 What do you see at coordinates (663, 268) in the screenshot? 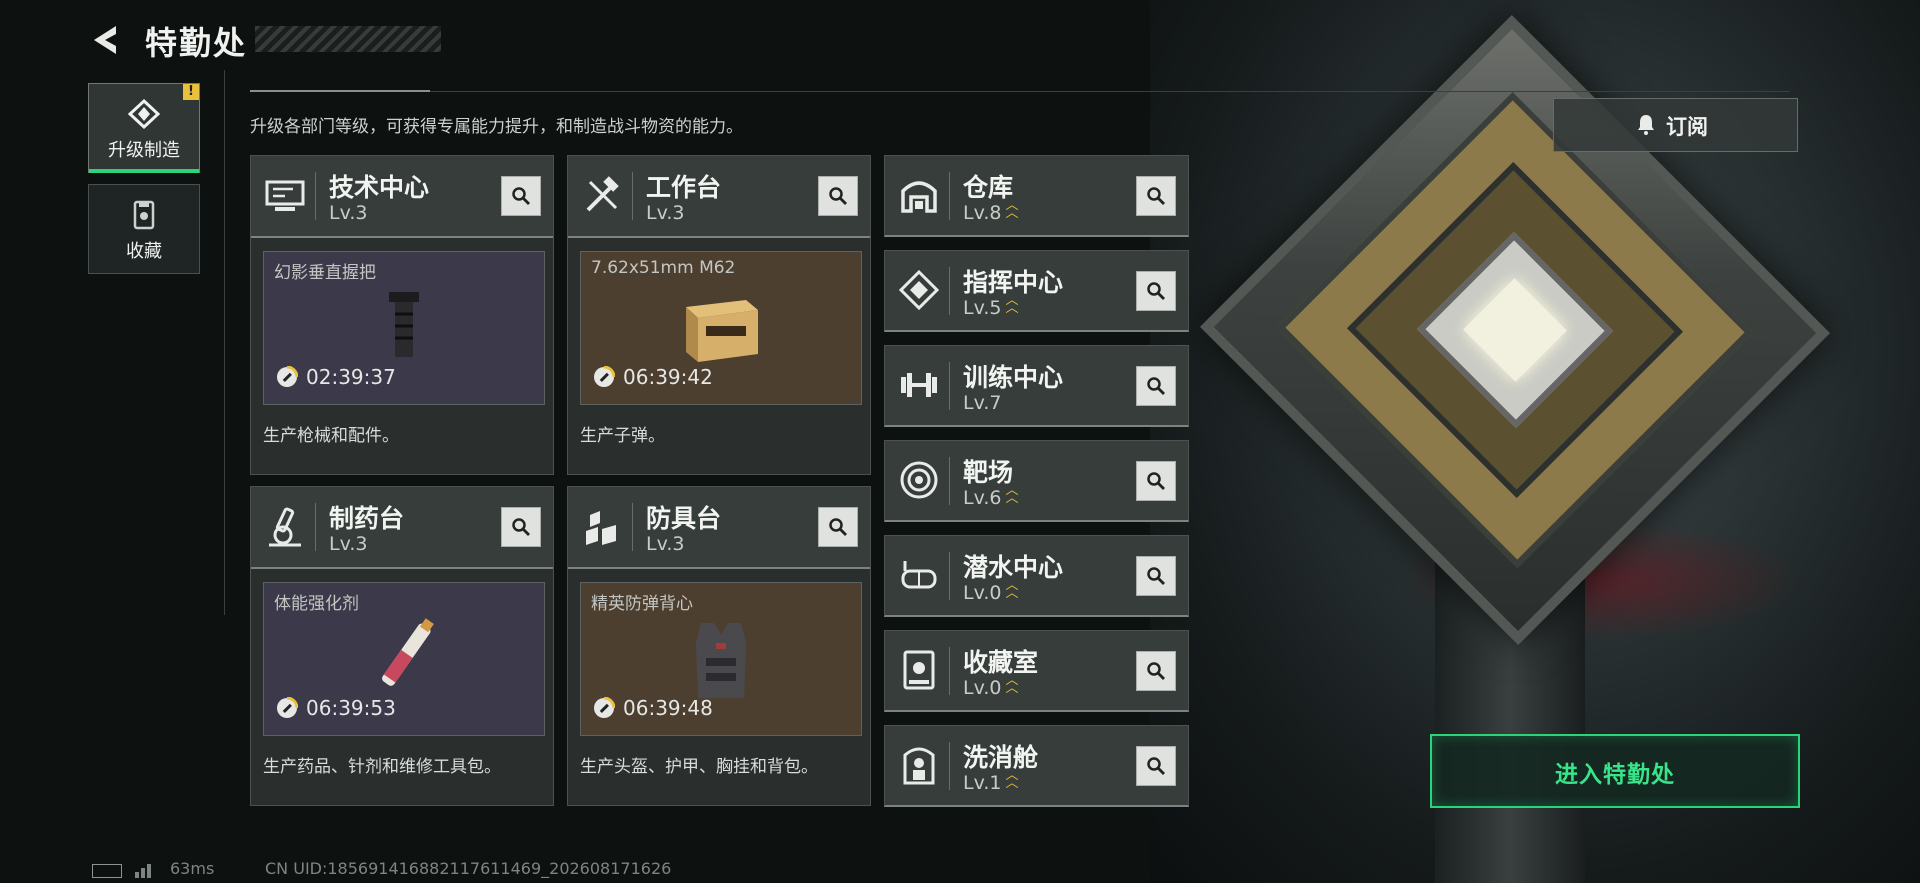
I see `product-name: 7.62x51mm M62` at bounding box center [663, 268].